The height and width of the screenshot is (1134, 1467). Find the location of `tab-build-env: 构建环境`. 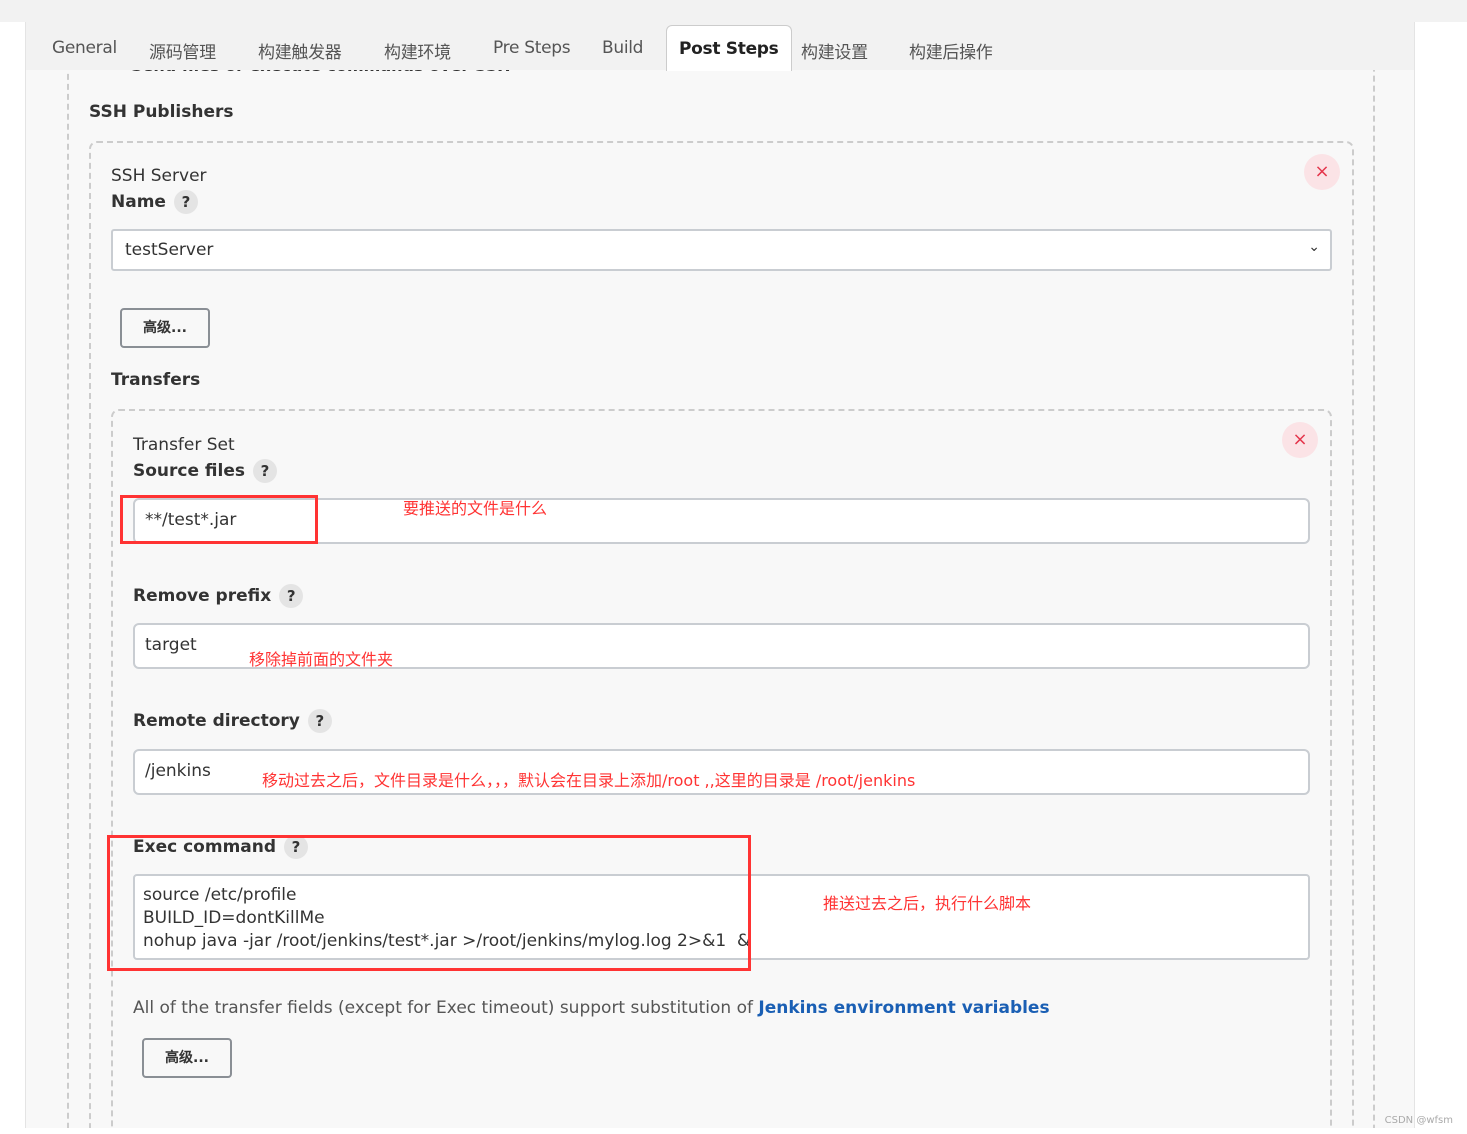

tab-build-env: 构建环境 is located at coordinates (417, 50).